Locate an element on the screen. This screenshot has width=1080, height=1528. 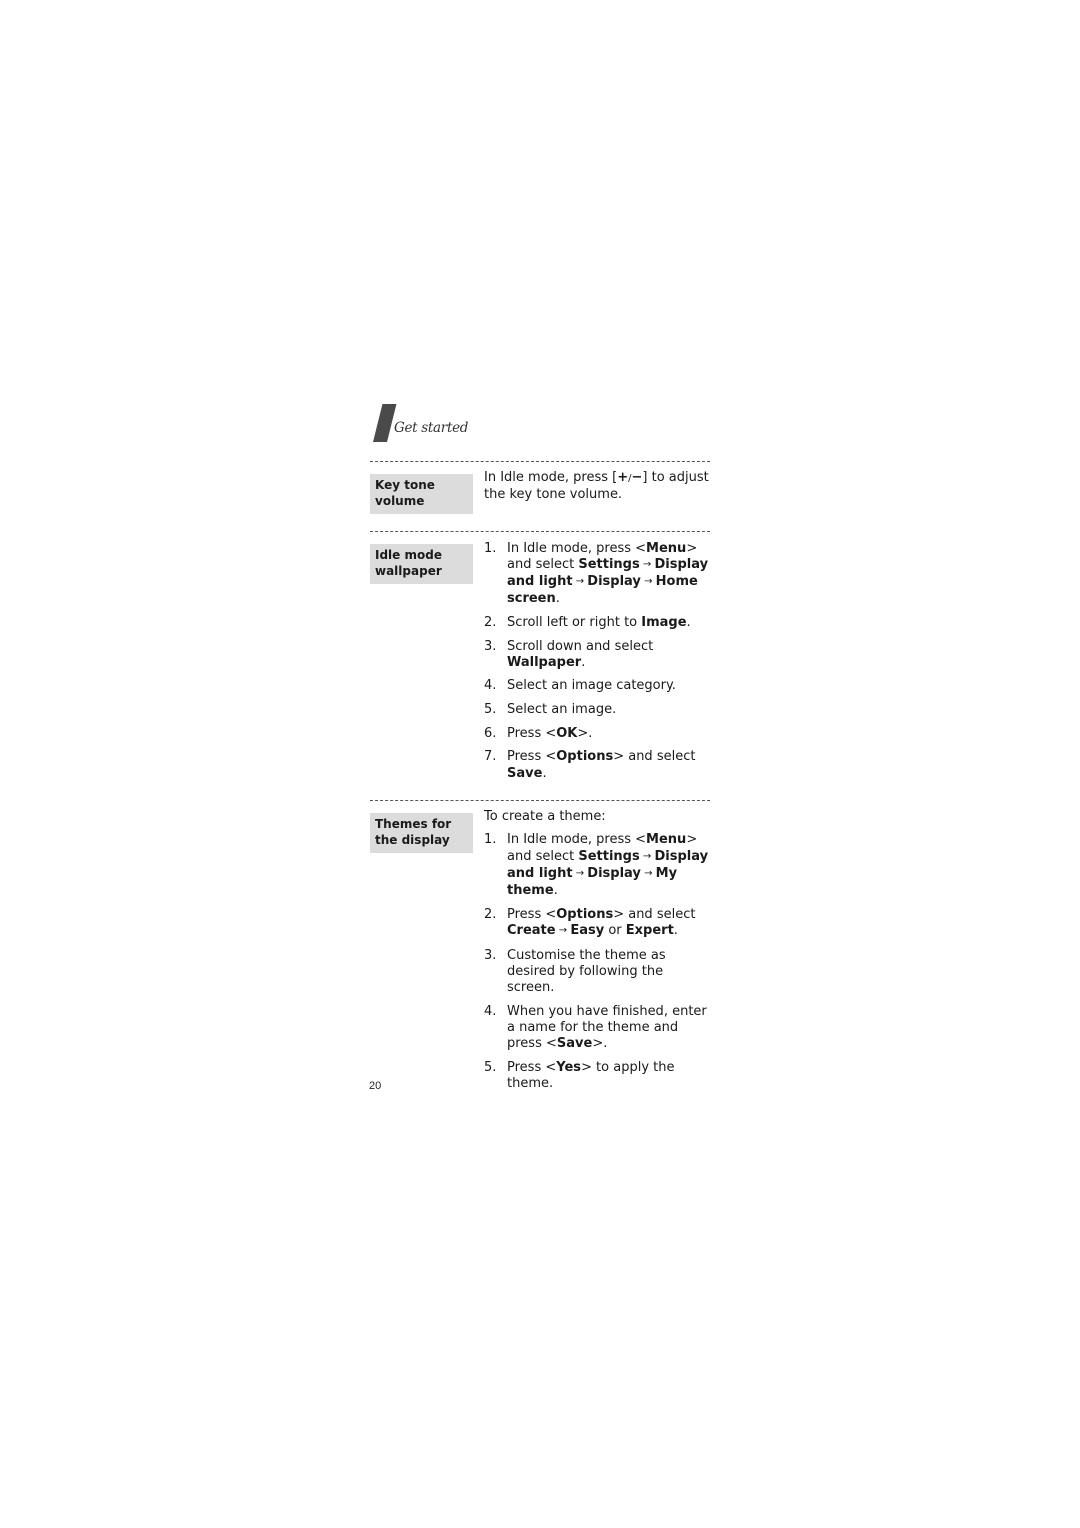
menu-term: Yes is located at coordinates (569, 1068).